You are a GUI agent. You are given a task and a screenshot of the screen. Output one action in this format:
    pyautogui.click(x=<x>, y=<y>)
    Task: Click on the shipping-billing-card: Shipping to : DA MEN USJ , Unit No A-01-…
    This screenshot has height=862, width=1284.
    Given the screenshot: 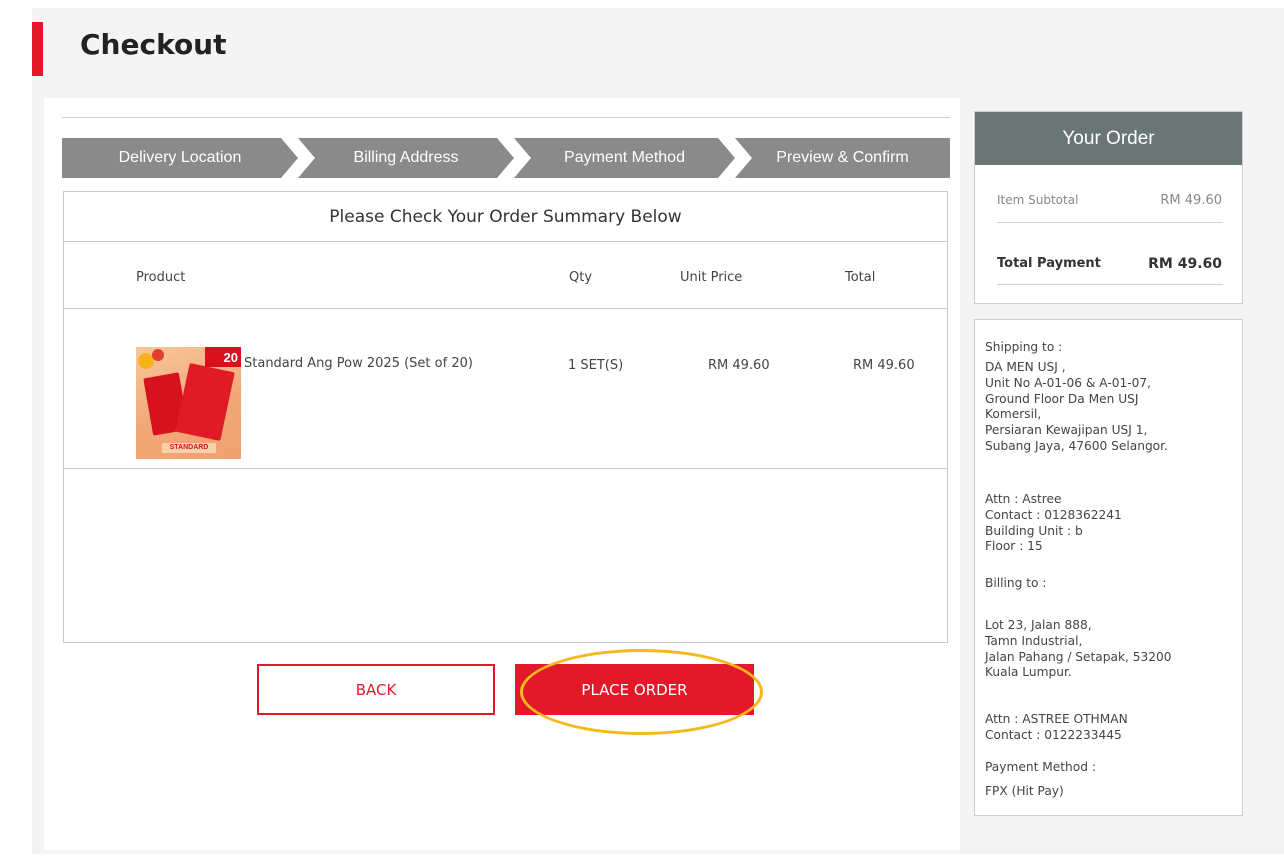 What is the action you would take?
    pyautogui.click(x=1108, y=567)
    